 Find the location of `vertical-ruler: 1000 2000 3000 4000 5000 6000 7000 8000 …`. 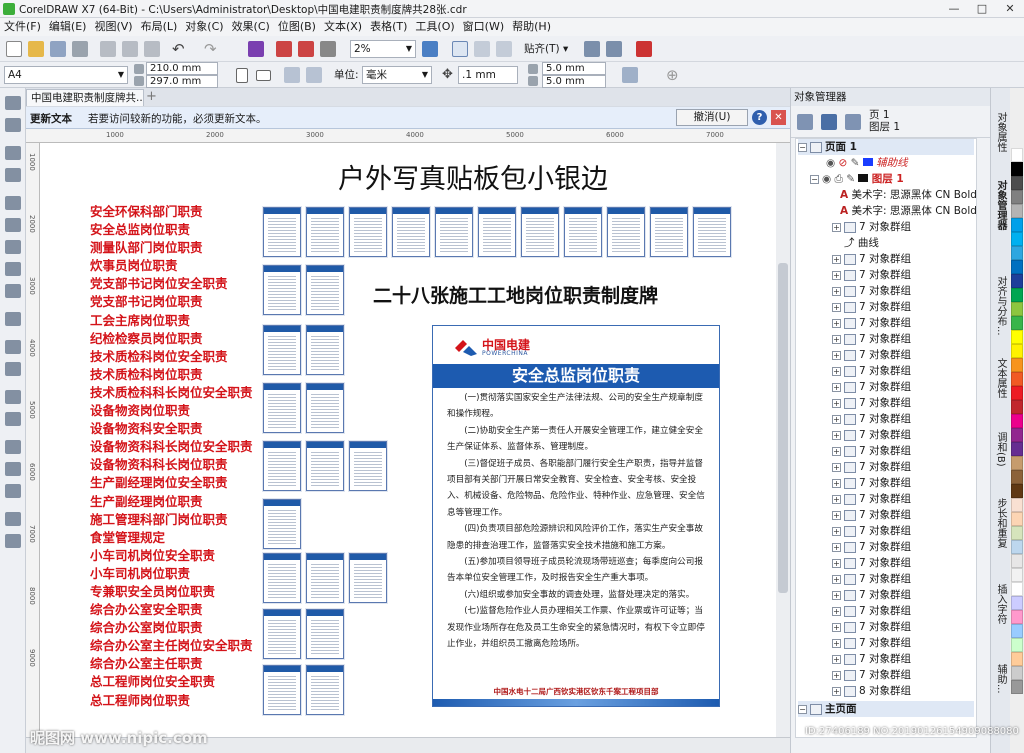

vertical-ruler: 1000 2000 3000 4000 5000 6000 7000 8000 … is located at coordinates (33, 440).